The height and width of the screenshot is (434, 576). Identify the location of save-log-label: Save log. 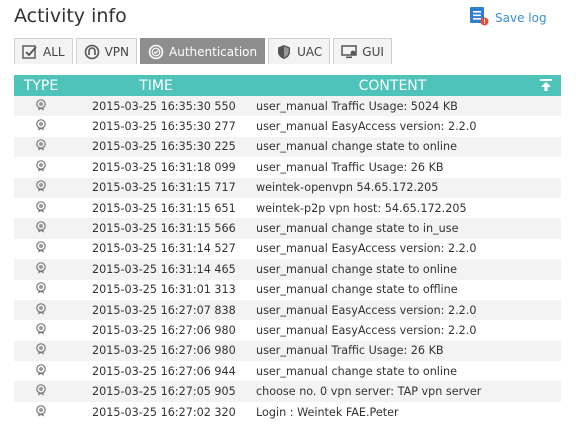
(521, 18).